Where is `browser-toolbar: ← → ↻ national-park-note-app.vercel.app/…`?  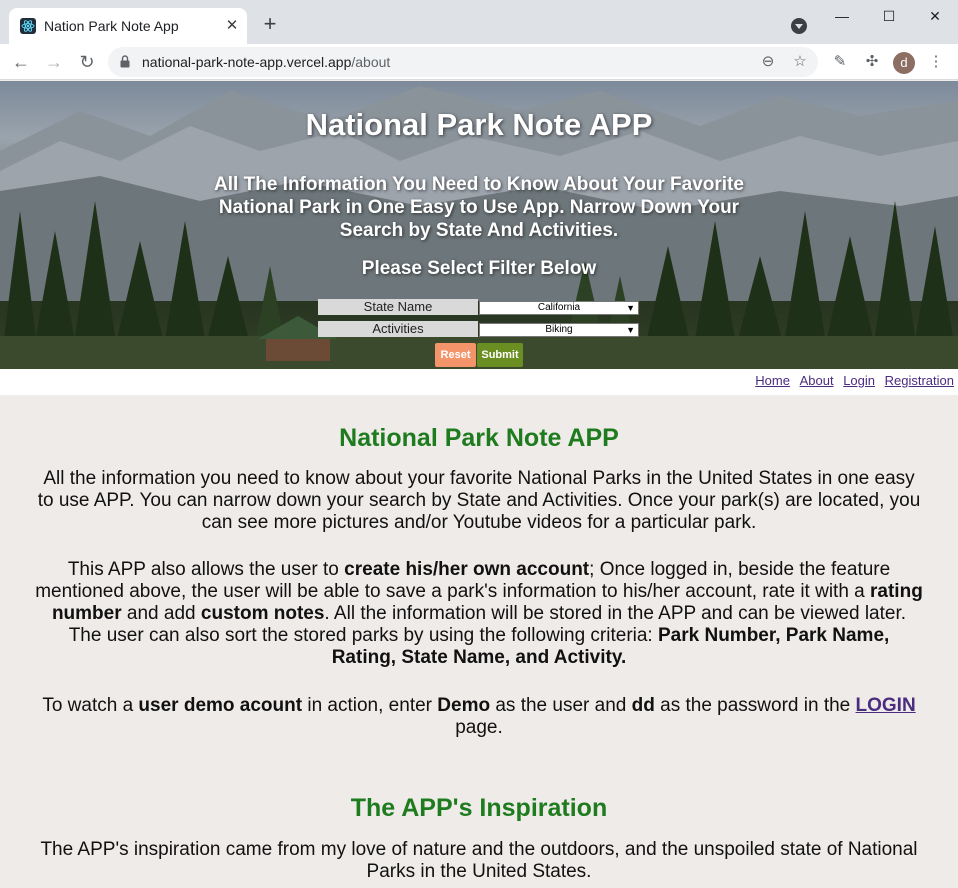
browser-toolbar: ← → ↻ national-park-note-app.vercel.app/… is located at coordinates (479, 62).